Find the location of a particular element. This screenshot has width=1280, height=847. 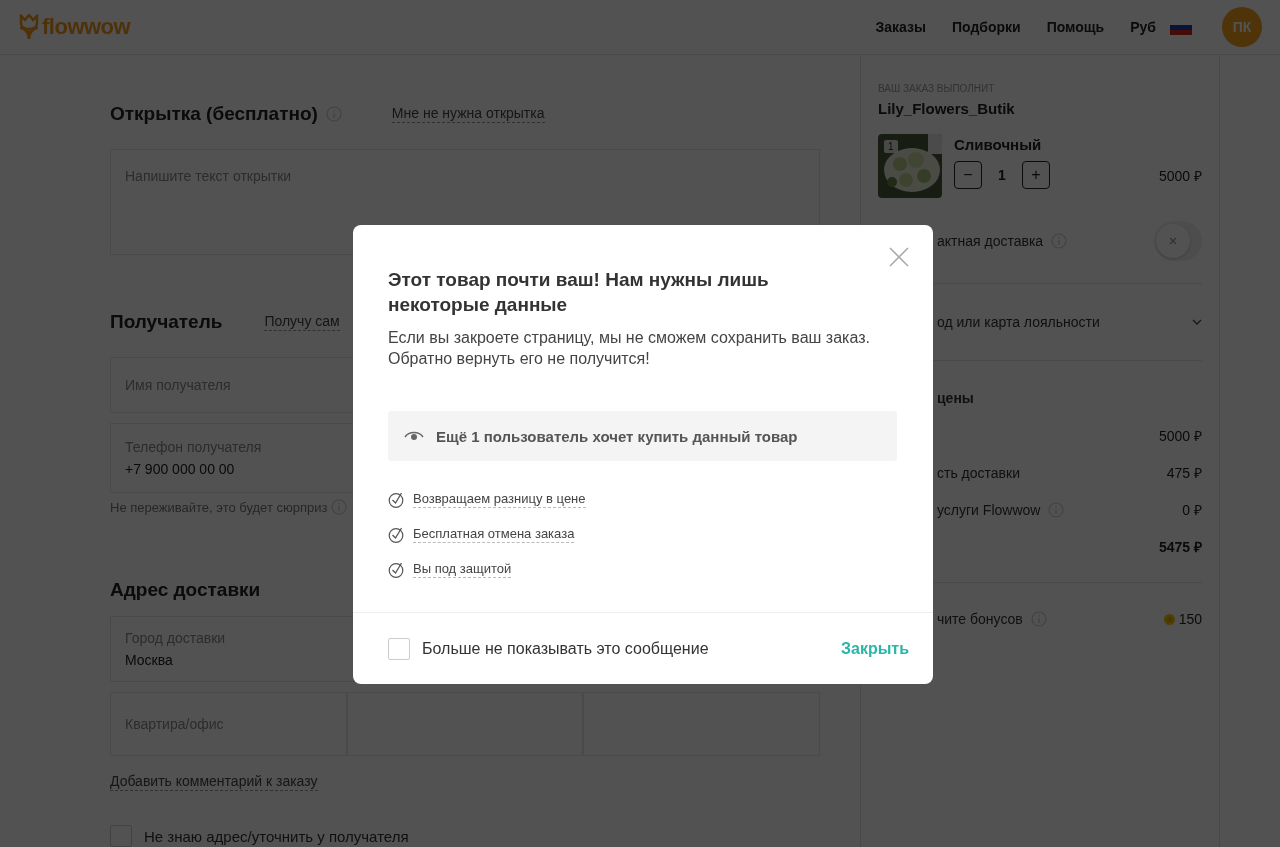

bonus-value: 150 is located at coordinates (1190, 619).